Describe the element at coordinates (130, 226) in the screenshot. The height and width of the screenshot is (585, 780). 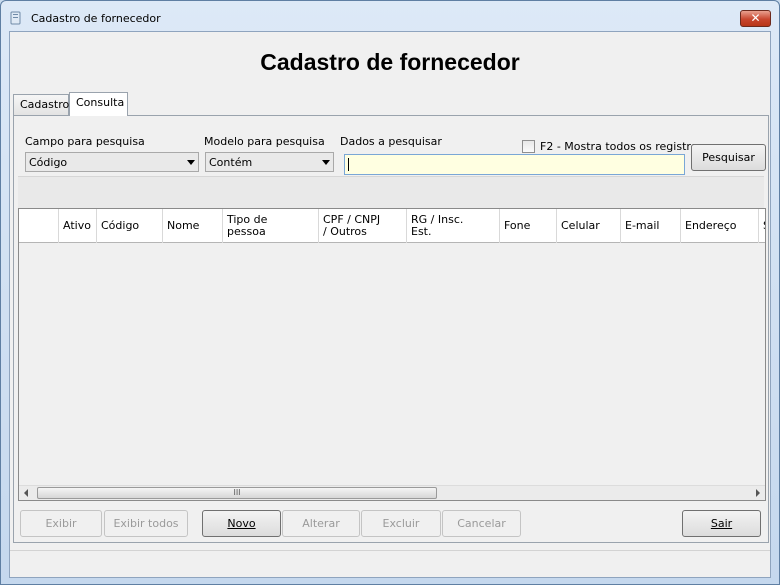
I see `column-header-codigo: Código` at that location.